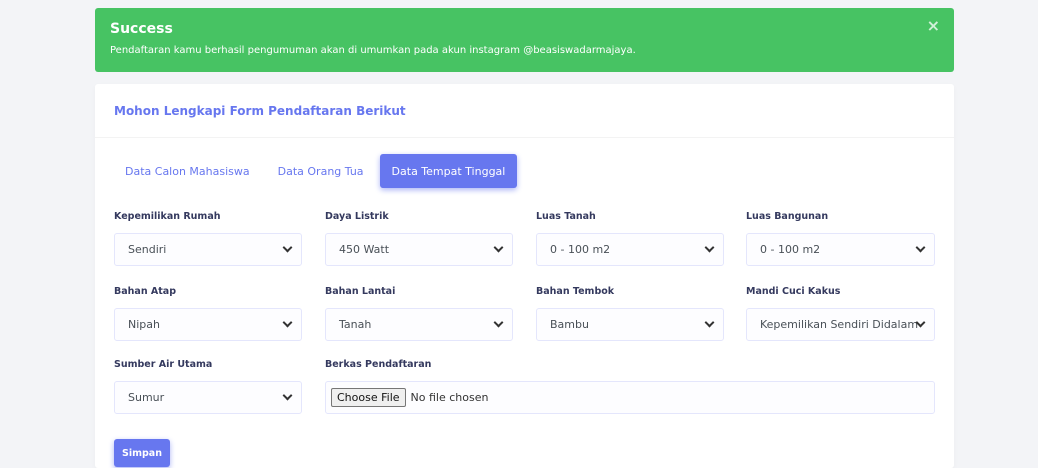 The width and height of the screenshot is (1038, 468). I want to click on mck-select: Kepemilikan Sendiri Didalam, so click(840, 324).